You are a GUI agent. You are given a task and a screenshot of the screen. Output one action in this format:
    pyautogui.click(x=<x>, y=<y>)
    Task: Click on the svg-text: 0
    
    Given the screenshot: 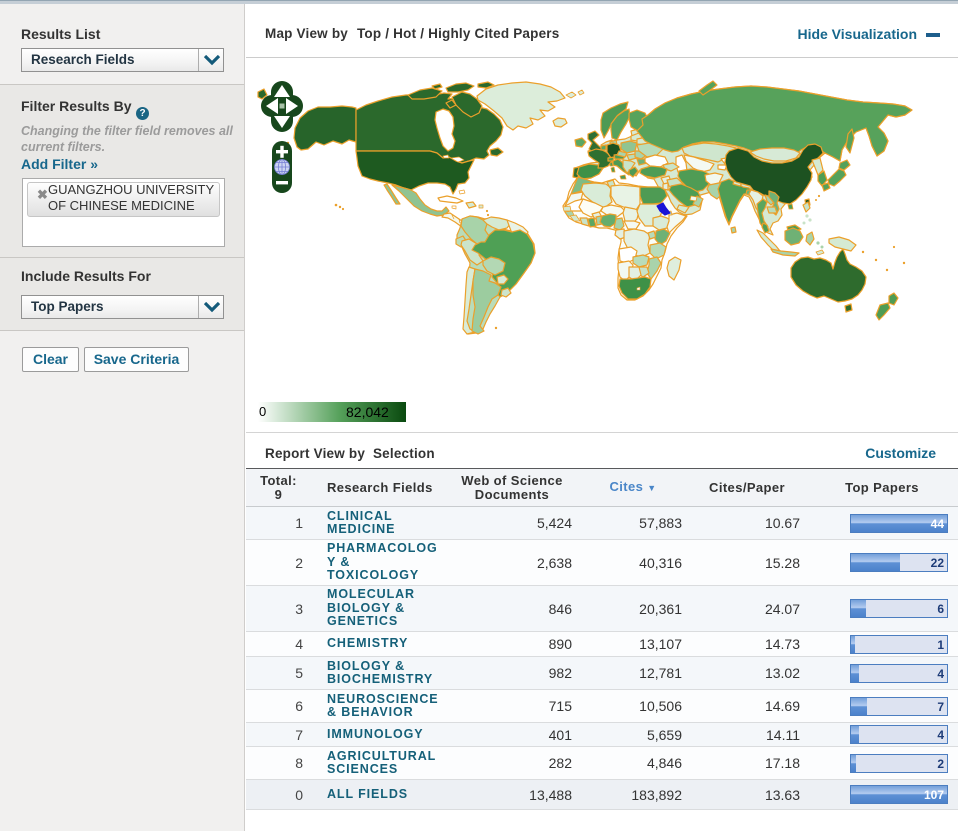 What is the action you would take?
    pyautogui.click(x=262, y=411)
    